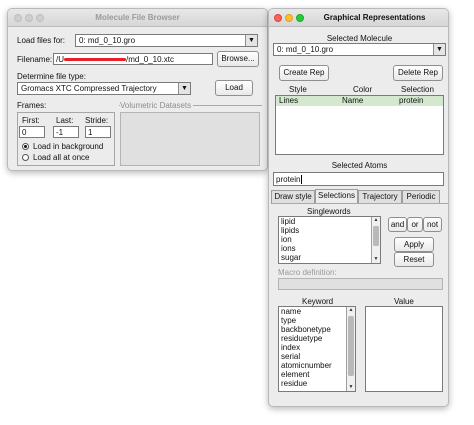  I want to click on title-bar: Graphical Representations, so click(358, 18).